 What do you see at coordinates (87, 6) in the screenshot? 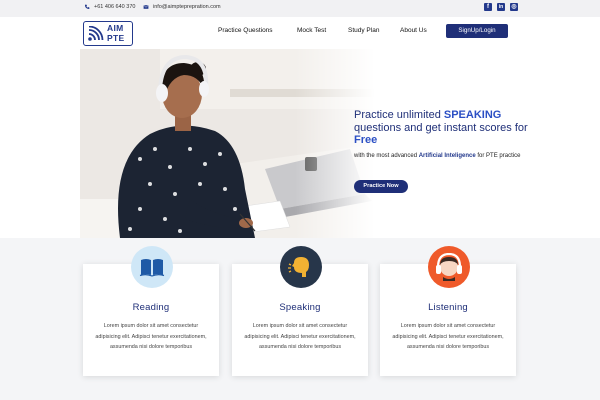
I see `phone-icon` at bounding box center [87, 6].